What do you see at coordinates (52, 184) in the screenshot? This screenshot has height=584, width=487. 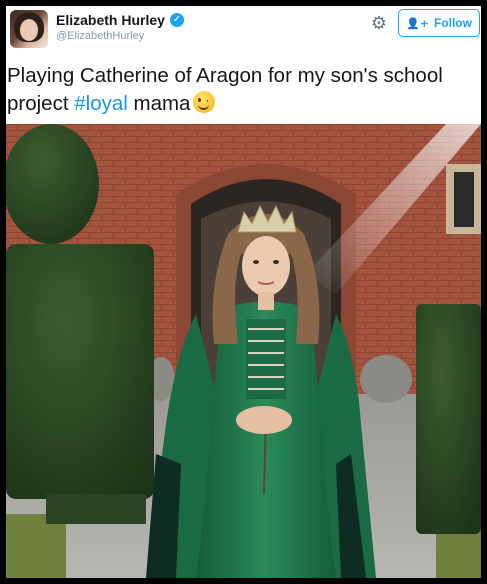 I see `topiary-ball` at bounding box center [52, 184].